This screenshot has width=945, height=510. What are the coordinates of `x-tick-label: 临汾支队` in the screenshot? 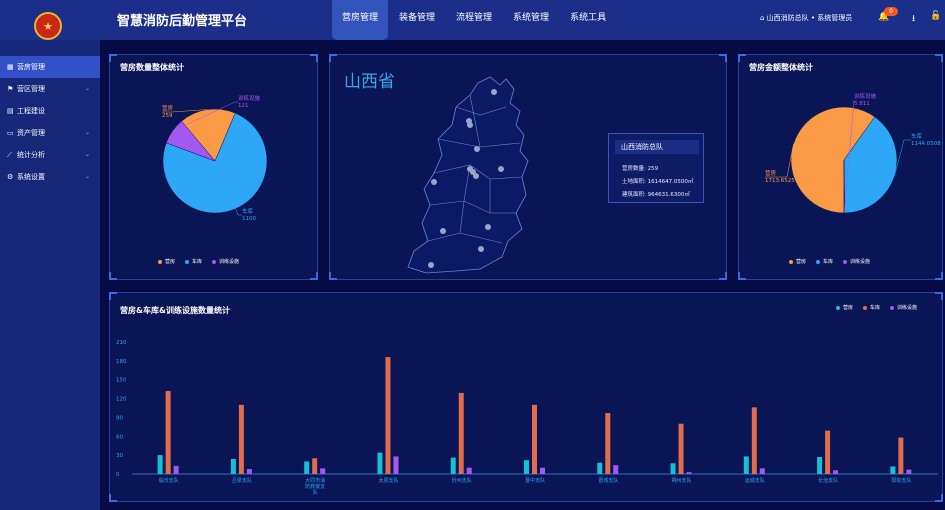 It's located at (169, 480).